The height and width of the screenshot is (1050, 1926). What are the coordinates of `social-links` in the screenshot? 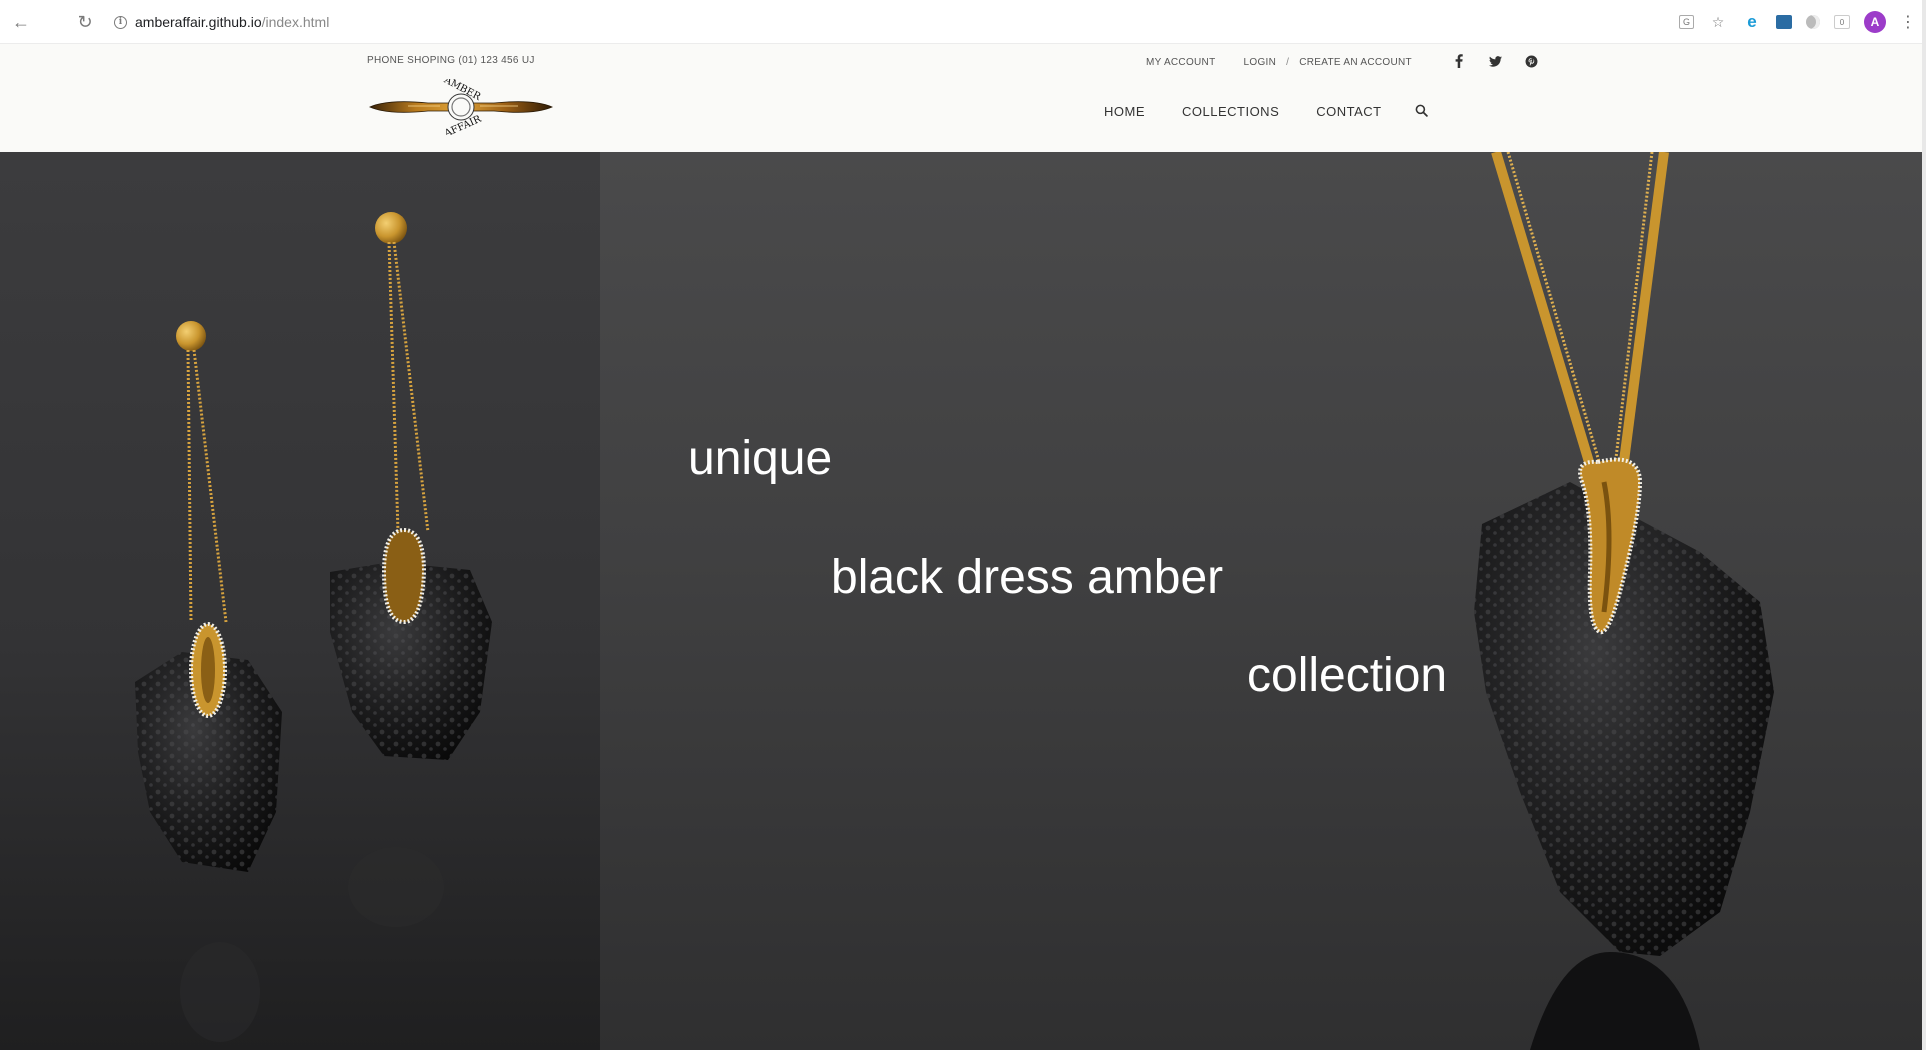 It's located at (1495, 61).